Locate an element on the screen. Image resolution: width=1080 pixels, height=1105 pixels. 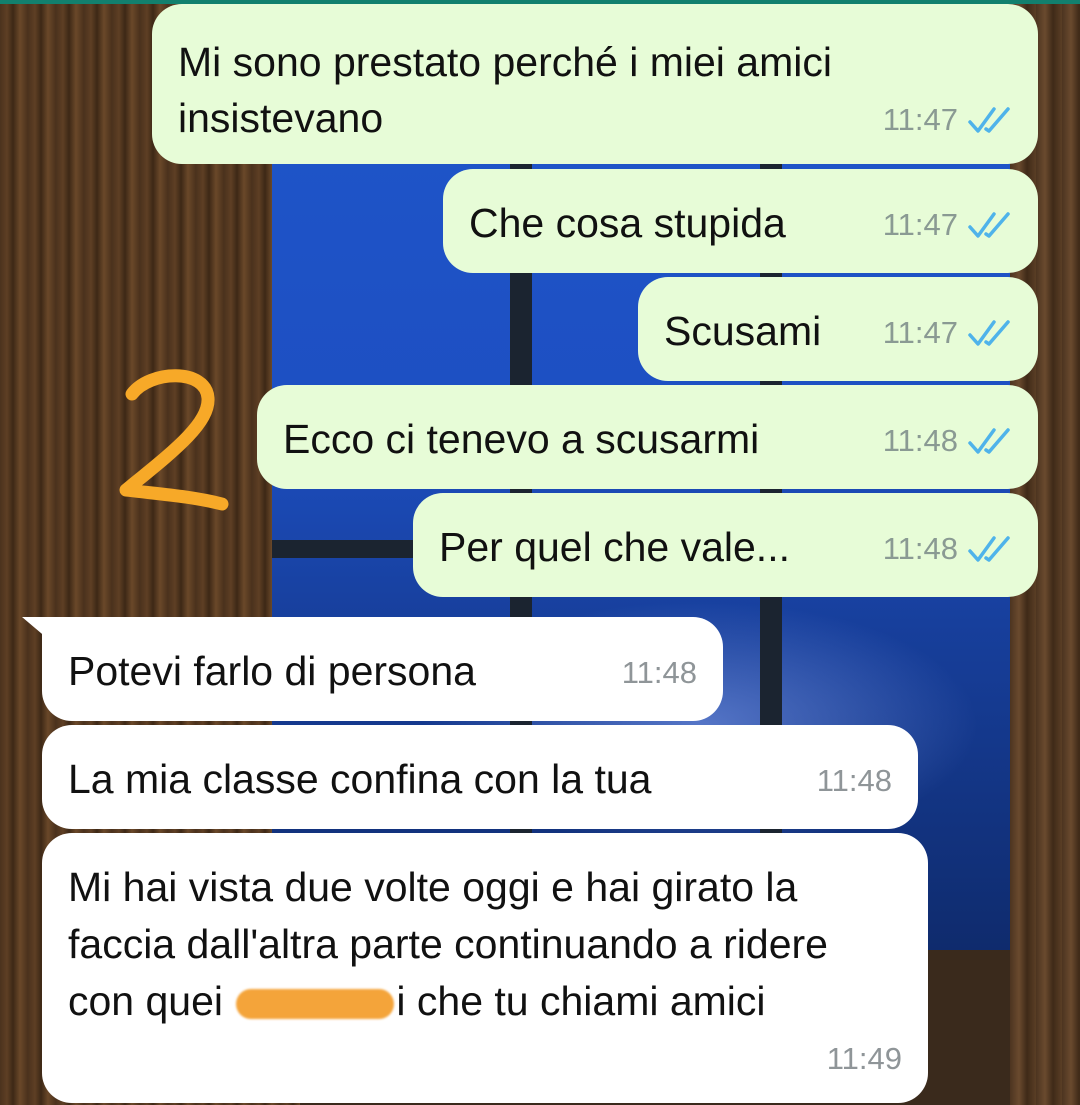
annotation-number is located at coordinates (170, 439).